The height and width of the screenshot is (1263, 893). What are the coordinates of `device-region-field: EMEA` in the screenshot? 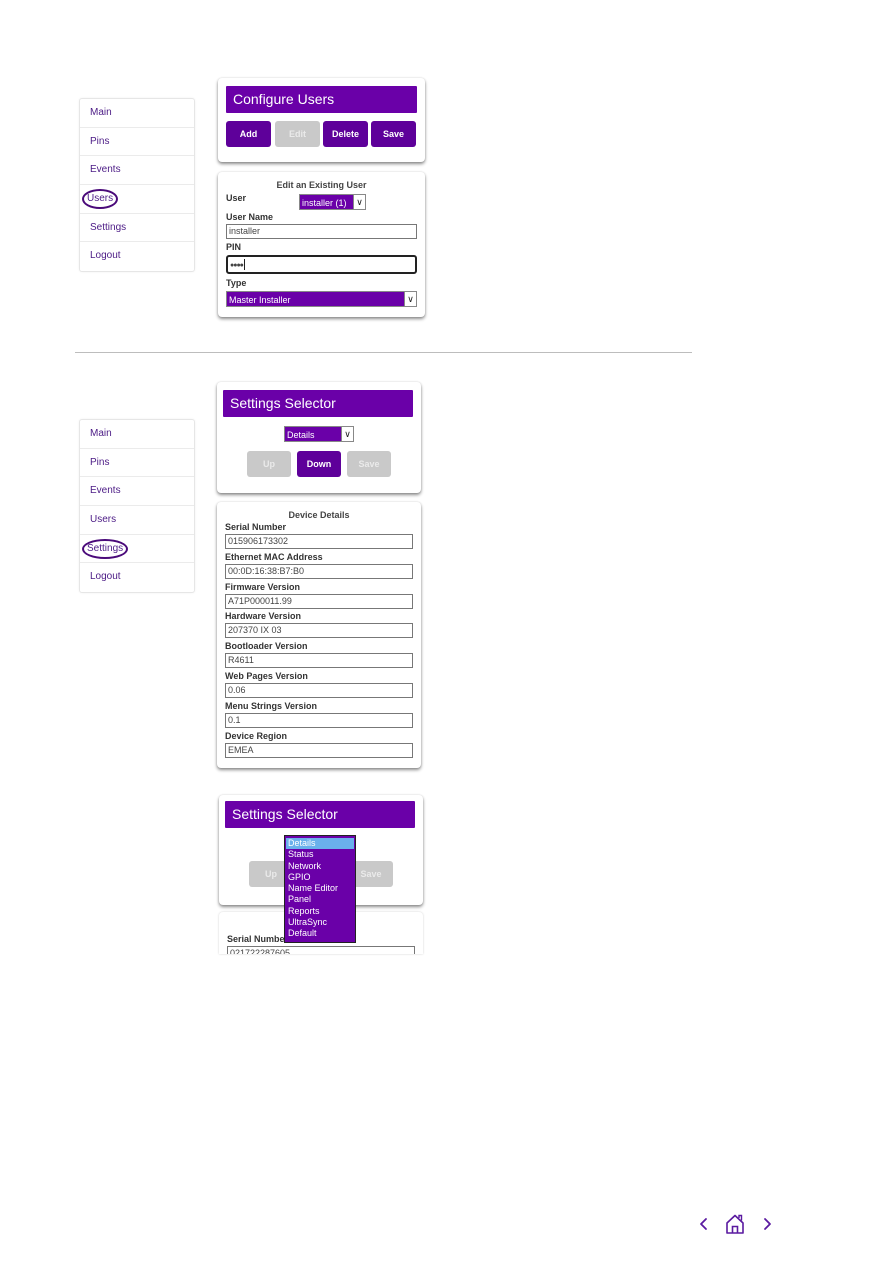 It's located at (319, 750).